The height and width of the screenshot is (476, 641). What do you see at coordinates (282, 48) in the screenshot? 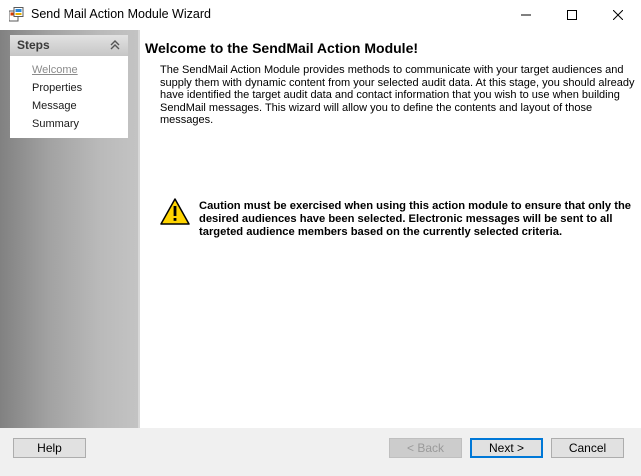
I see `page-title: Welcome to the SendMail Action Module!` at bounding box center [282, 48].